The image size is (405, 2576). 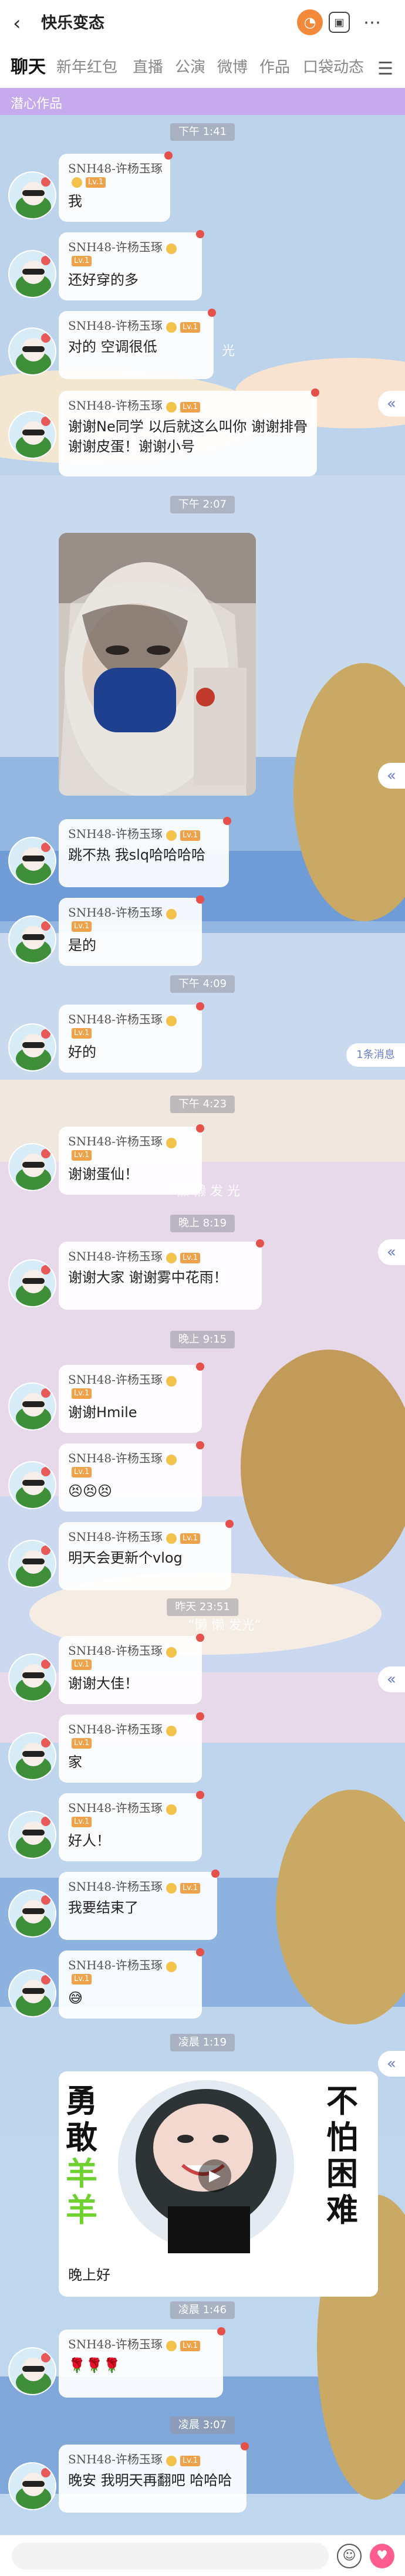 What do you see at coordinates (215, 2175) in the screenshot?
I see `video-icon: ▶` at bounding box center [215, 2175].